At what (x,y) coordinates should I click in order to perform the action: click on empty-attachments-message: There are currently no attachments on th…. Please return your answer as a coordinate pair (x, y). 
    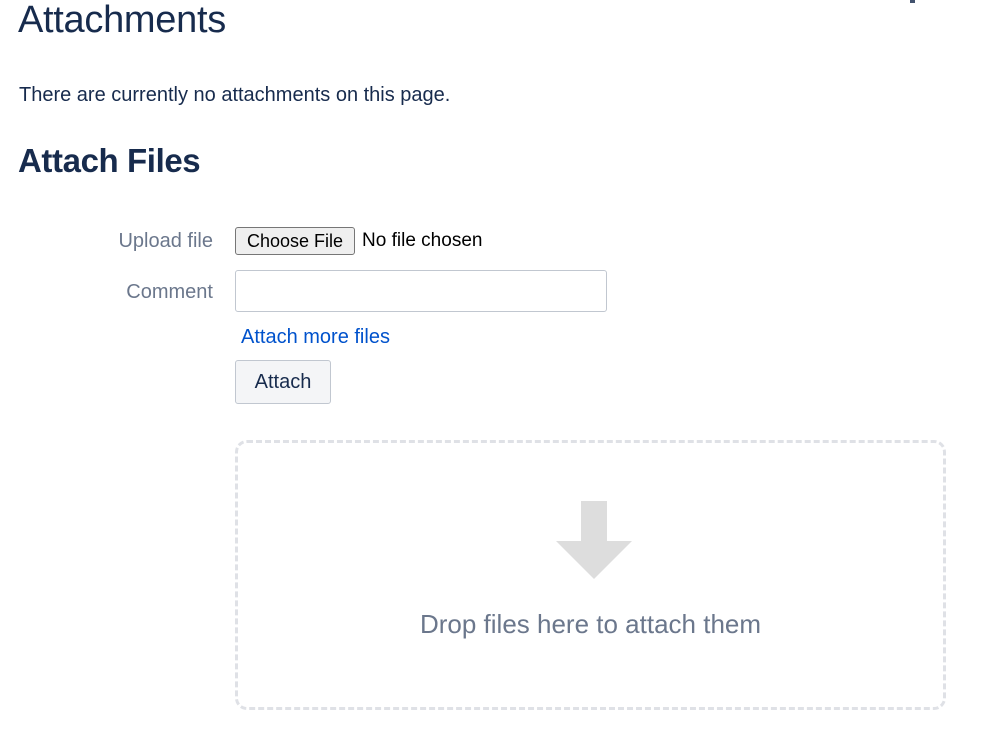
    Looking at the image, I should click on (235, 95).